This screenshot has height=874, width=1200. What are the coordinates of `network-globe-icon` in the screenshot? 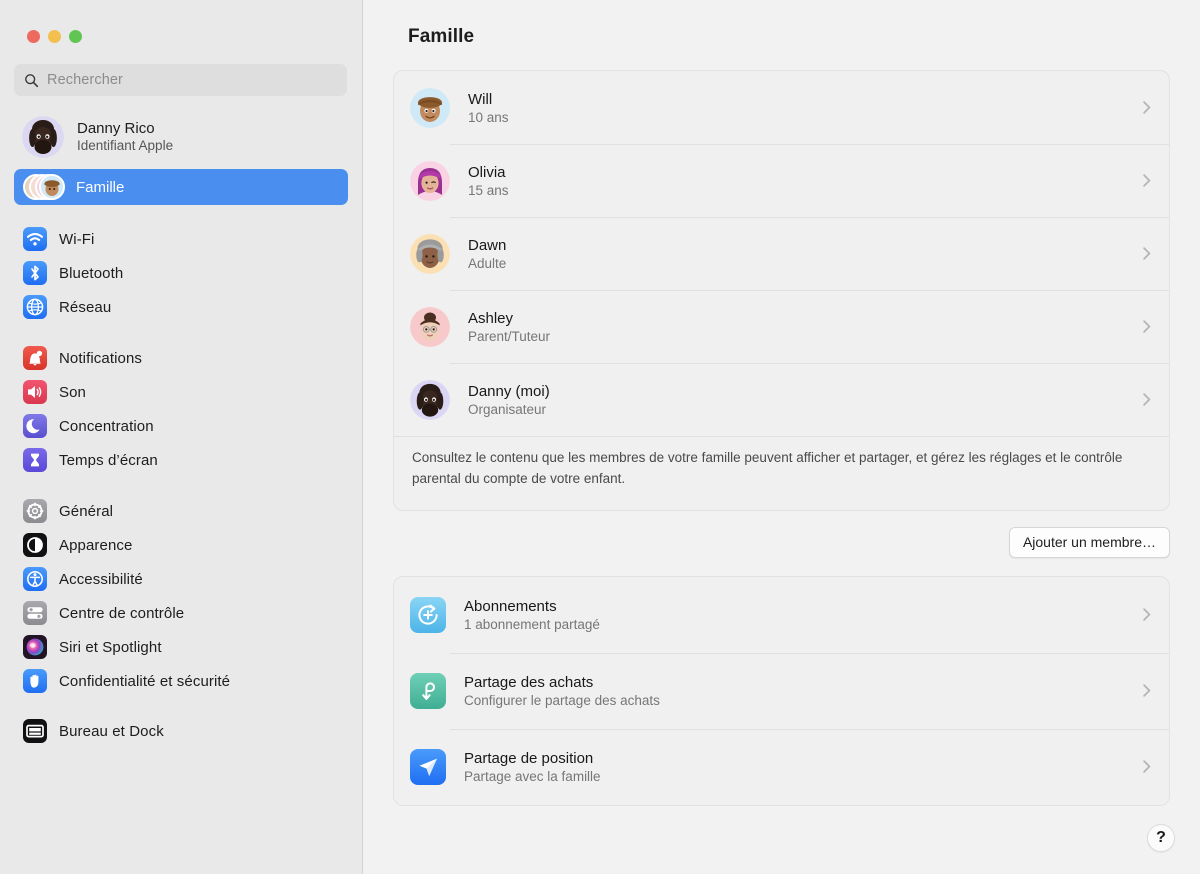 It's located at (35, 307).